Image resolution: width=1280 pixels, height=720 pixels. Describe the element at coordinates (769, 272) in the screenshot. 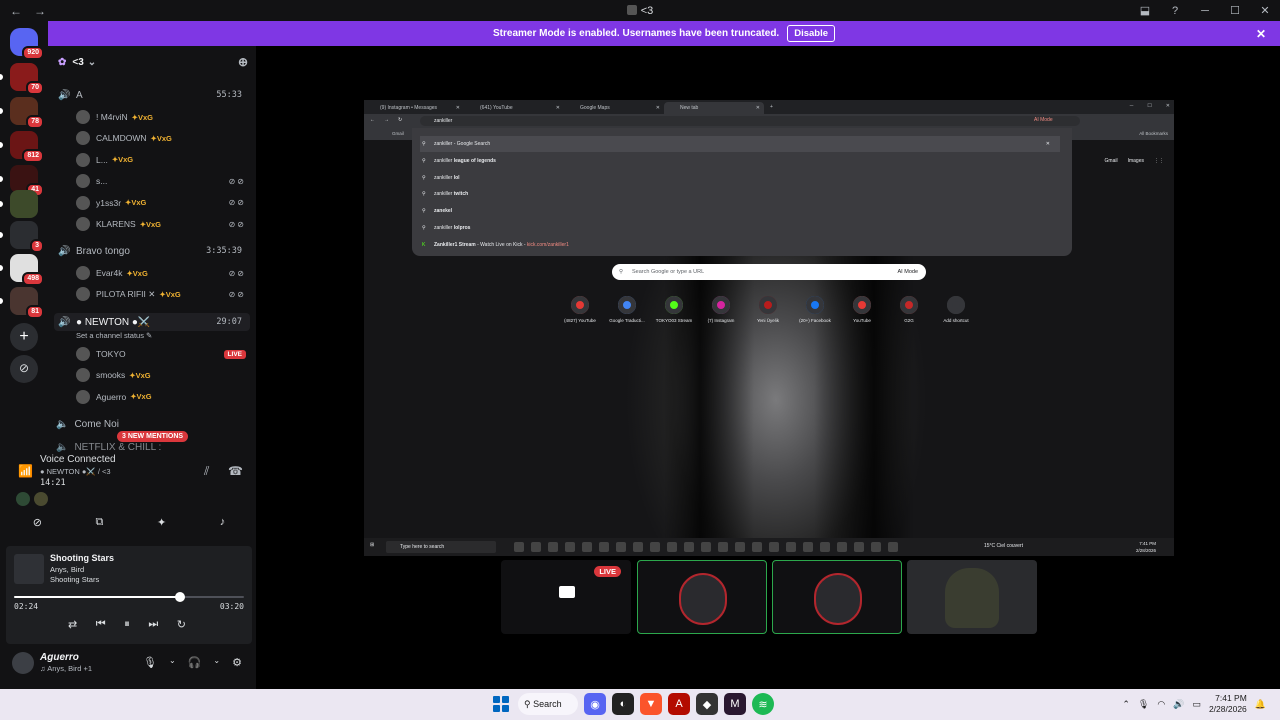

I see `google-search-box: ⚲ Search Google or type a URL AI Mode` at that location.